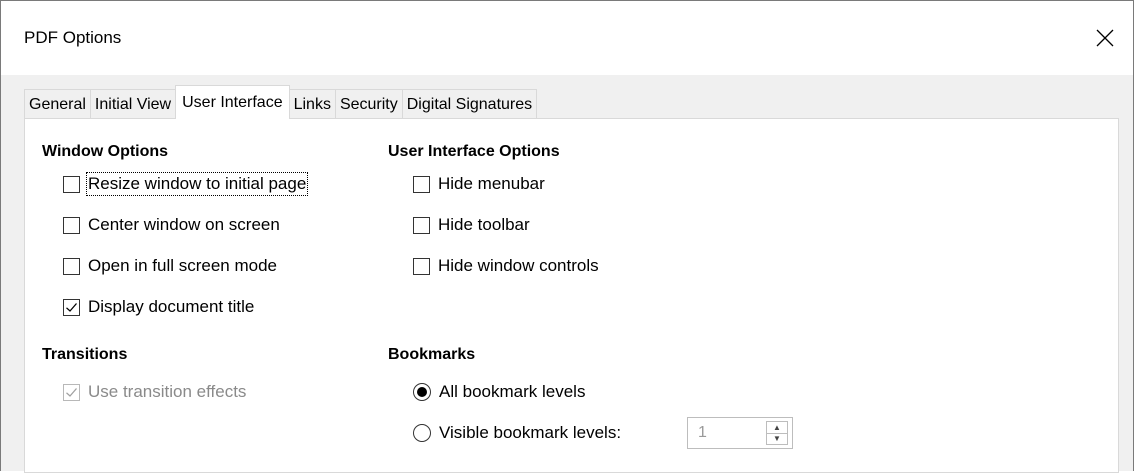 The width and height of the screenshot is (1134, 473). Describe the element at coordinates (432, 354) in the screenshot. I see `bookmarks-heading: Bookmarks` at that location.